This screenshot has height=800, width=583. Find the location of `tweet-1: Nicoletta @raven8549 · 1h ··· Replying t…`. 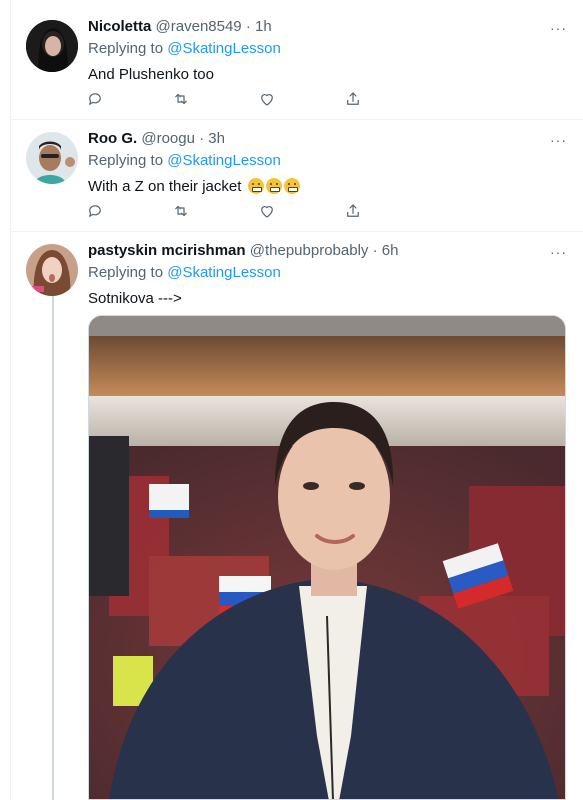

tweet-1: Nicoletta @raven8549 · 1h ··· Replying t… is located at coordinates (296, 64).